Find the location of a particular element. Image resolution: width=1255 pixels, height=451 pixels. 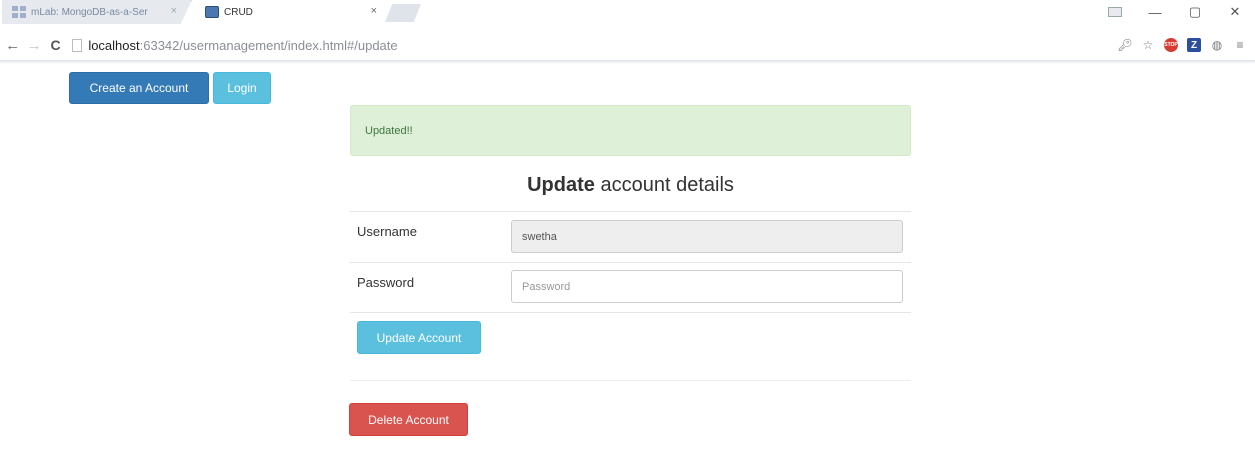

login-button: Login is located at coordinates (242, 88).